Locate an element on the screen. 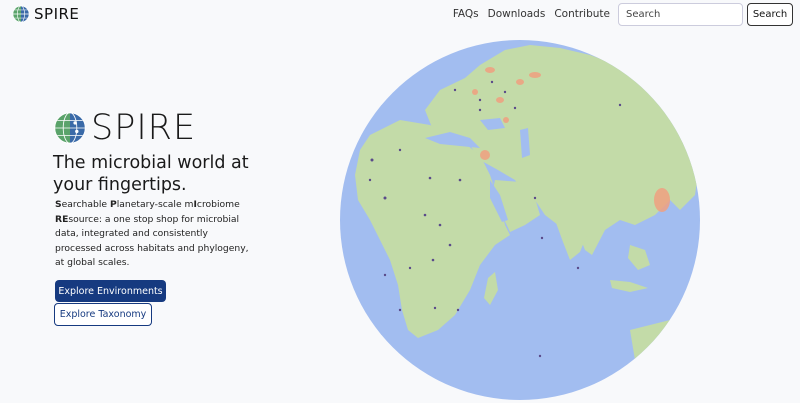 This screenshot has height=403, width=800. brand-logo: SPIRE is located at coordinates (45, 14).